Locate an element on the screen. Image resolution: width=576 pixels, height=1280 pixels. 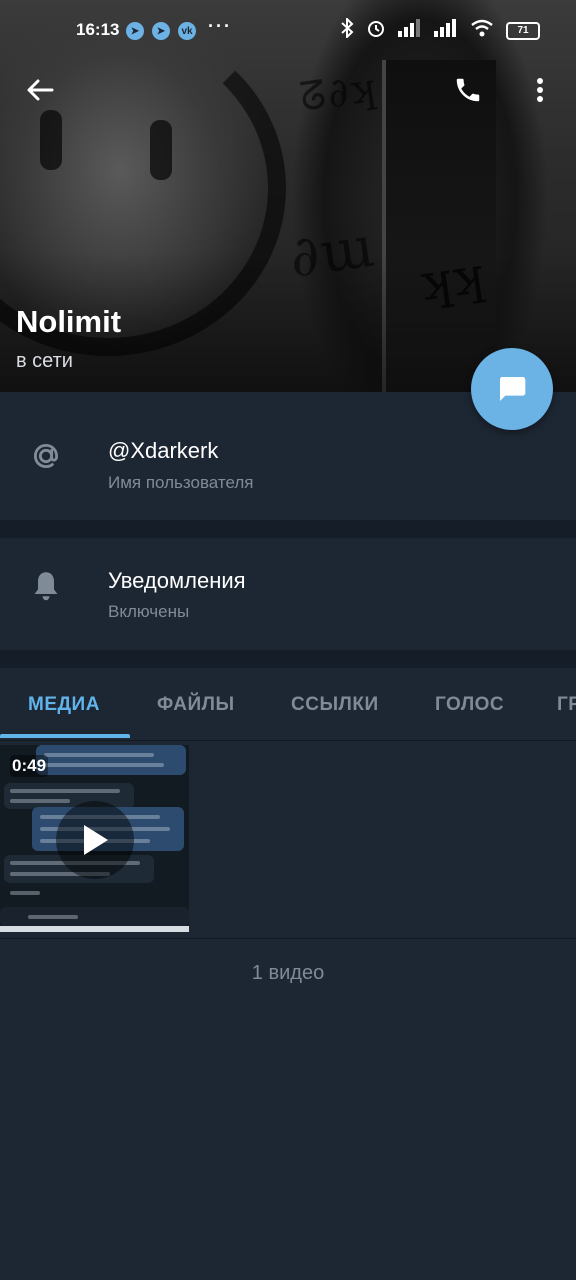
bell-icon is located at coordinates (46, 586).